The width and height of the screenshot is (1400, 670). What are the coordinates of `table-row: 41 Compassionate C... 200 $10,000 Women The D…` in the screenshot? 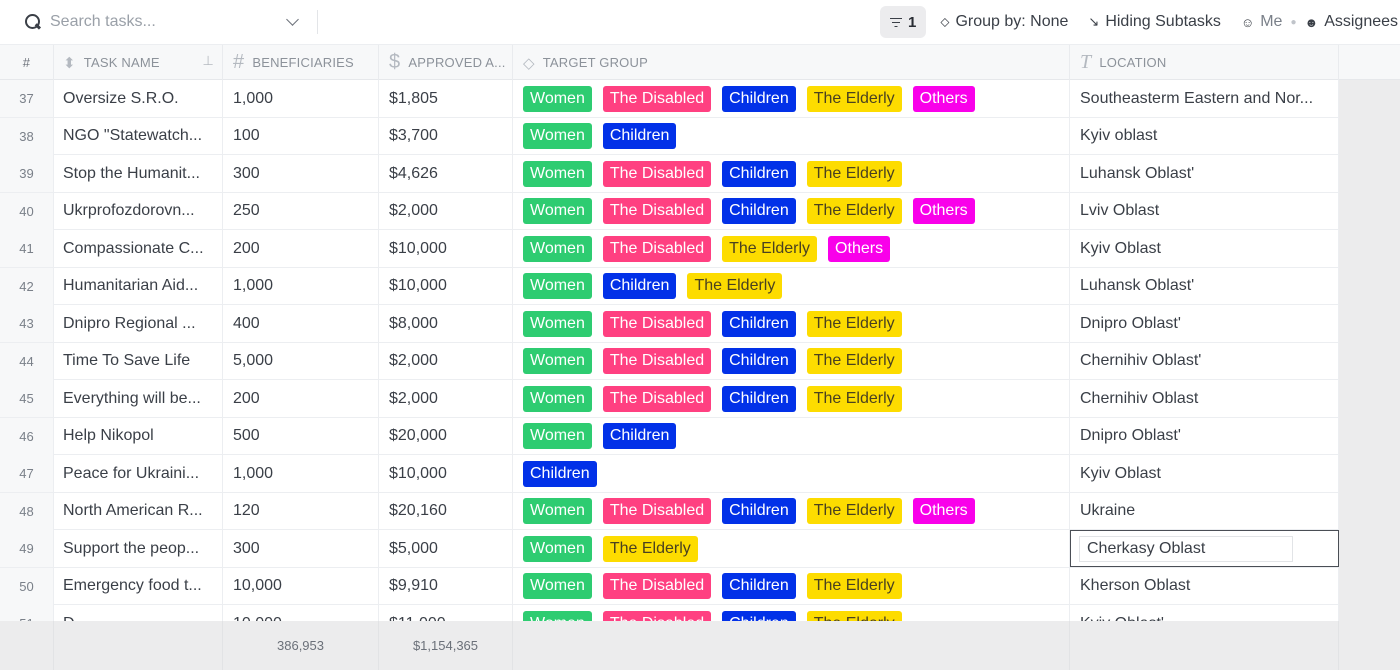 It's located at (669, 249).